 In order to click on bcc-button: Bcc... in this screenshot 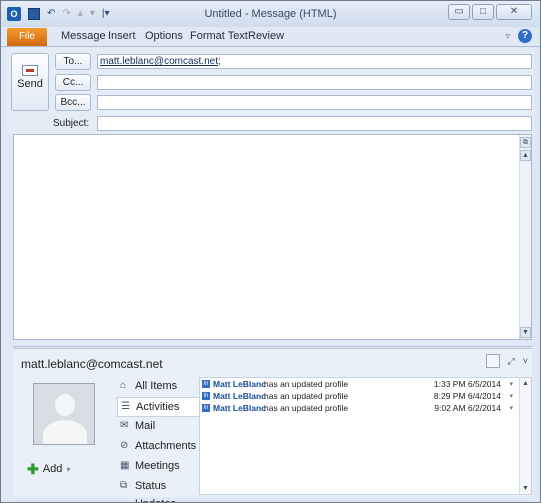, I will do `click(73, 102)`.